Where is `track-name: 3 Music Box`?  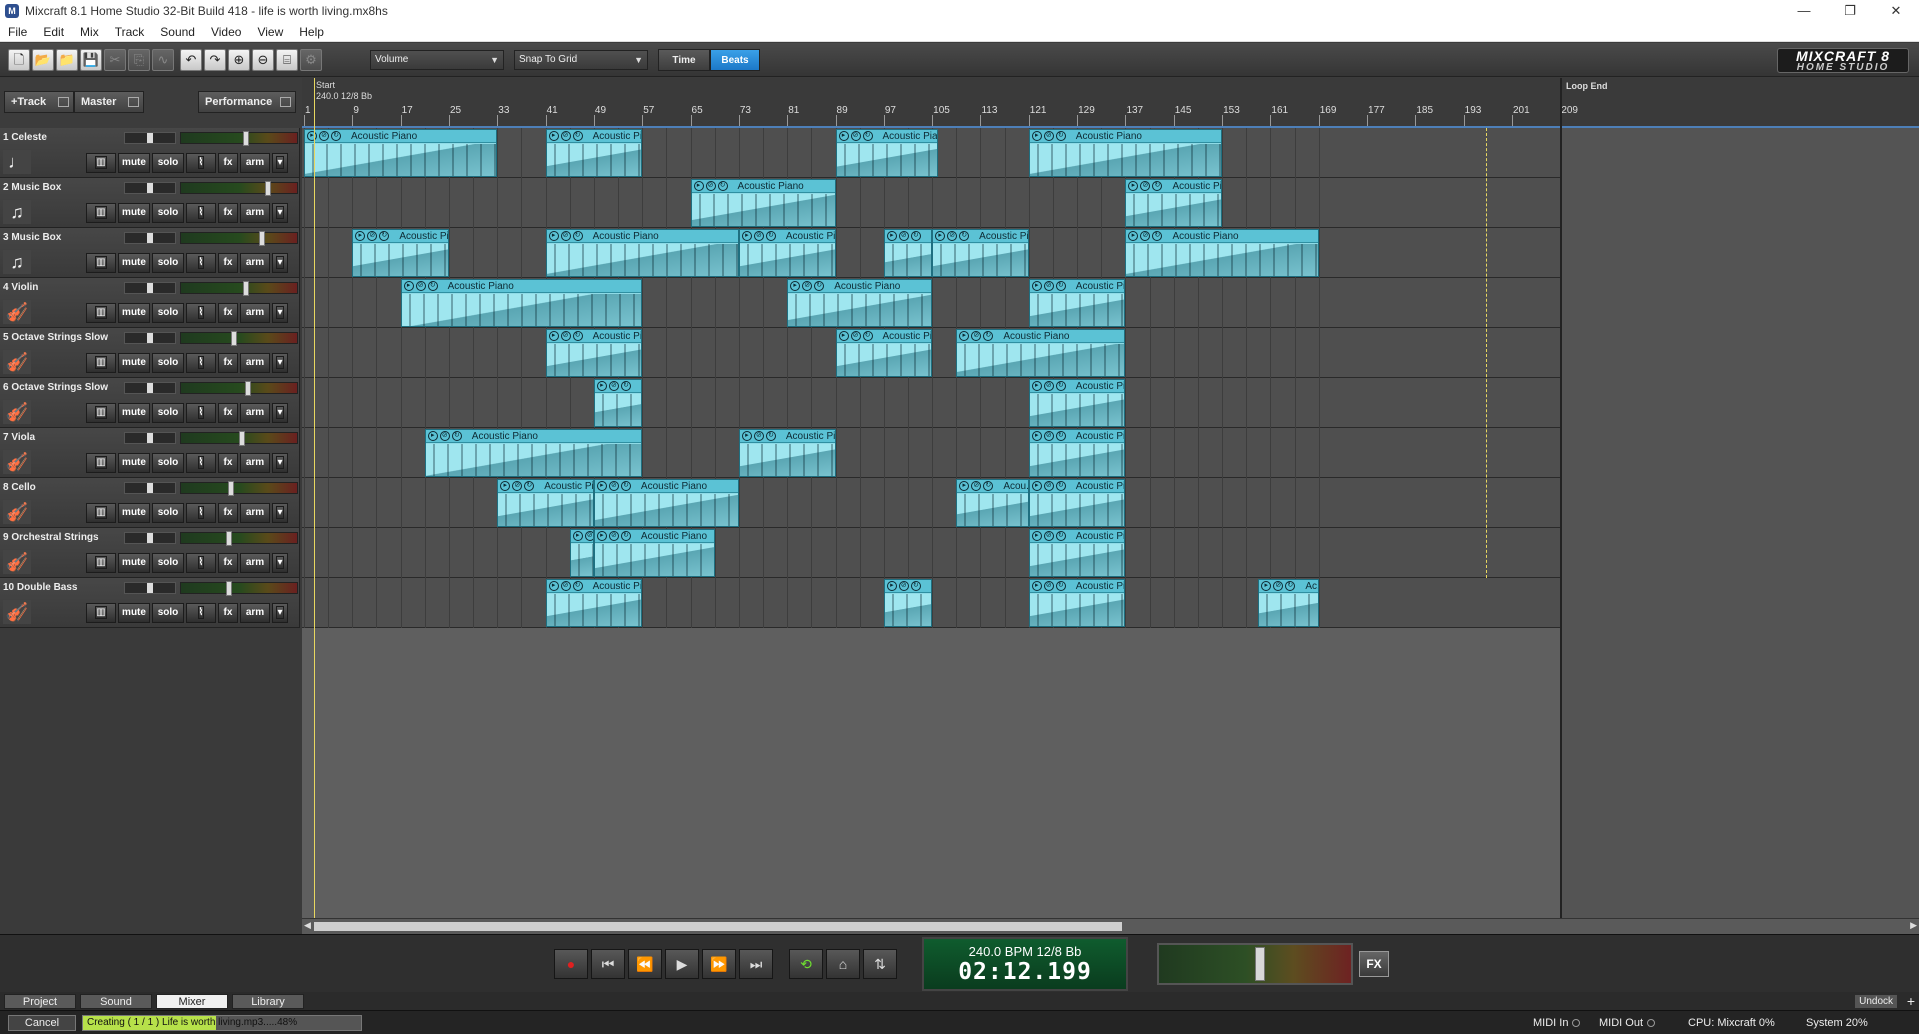
track-name: 3 Music Box is located at coordinates (32, 237).